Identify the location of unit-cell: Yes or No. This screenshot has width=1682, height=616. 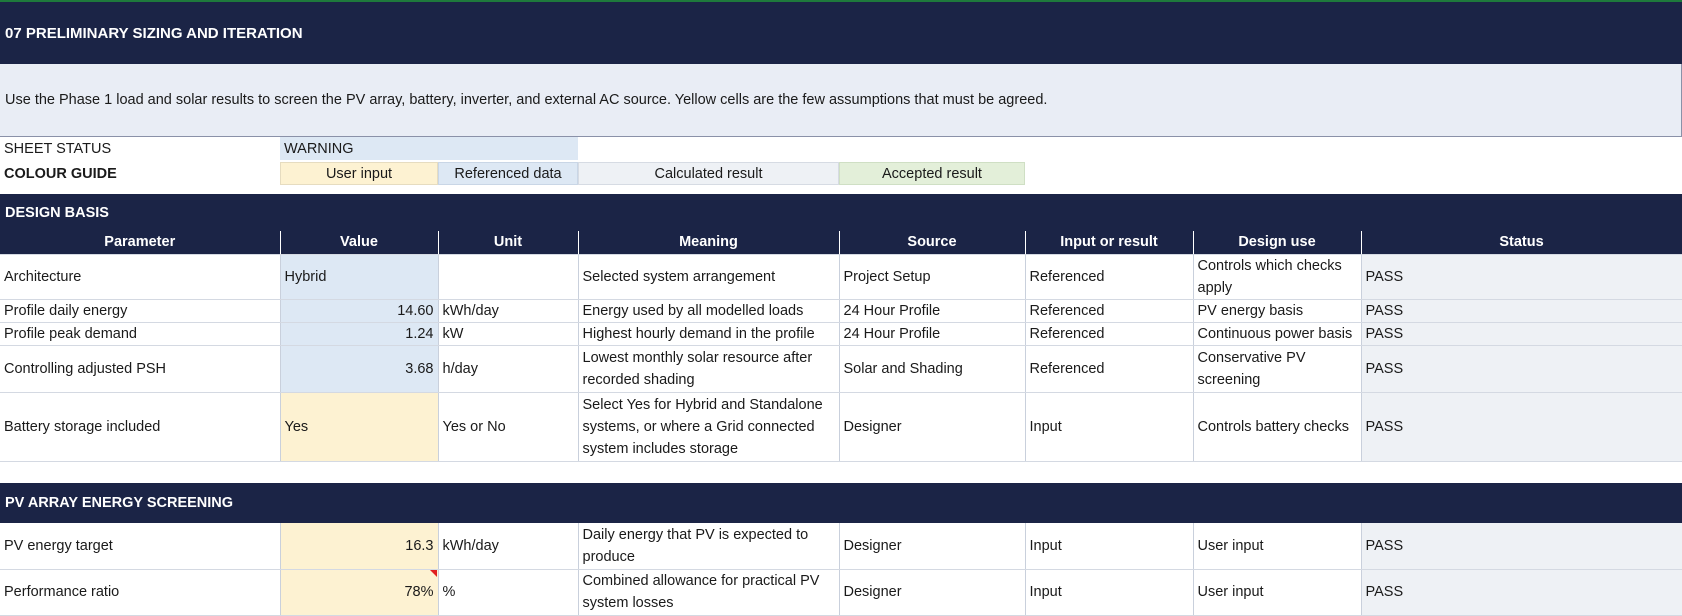
(508, 427).